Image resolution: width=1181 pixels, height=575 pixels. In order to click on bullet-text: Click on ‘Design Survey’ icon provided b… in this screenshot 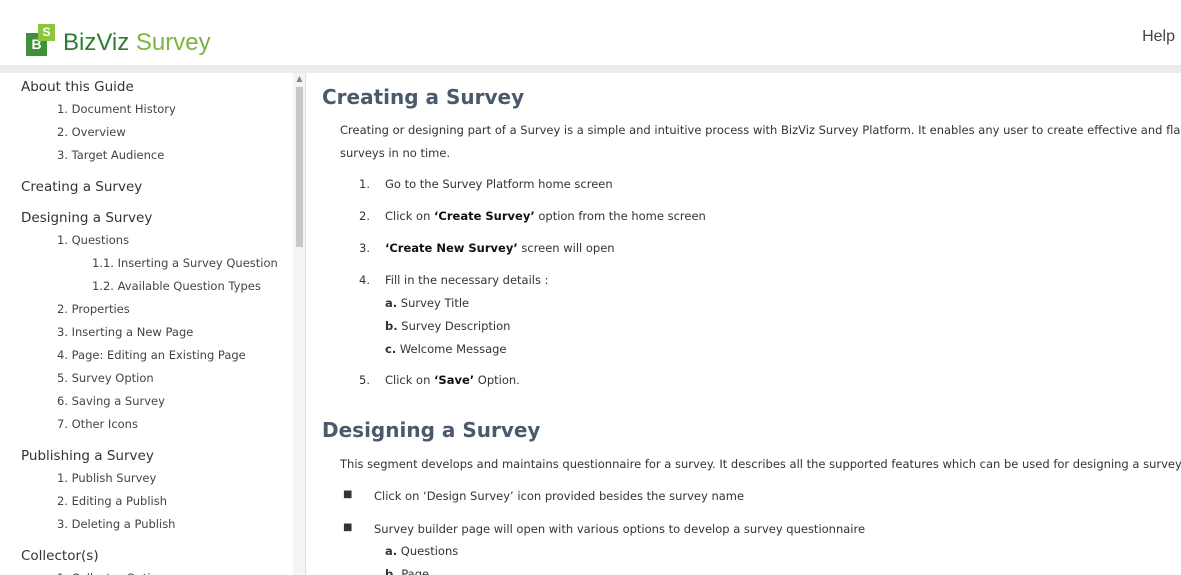, I will do `click(559, 496)`.